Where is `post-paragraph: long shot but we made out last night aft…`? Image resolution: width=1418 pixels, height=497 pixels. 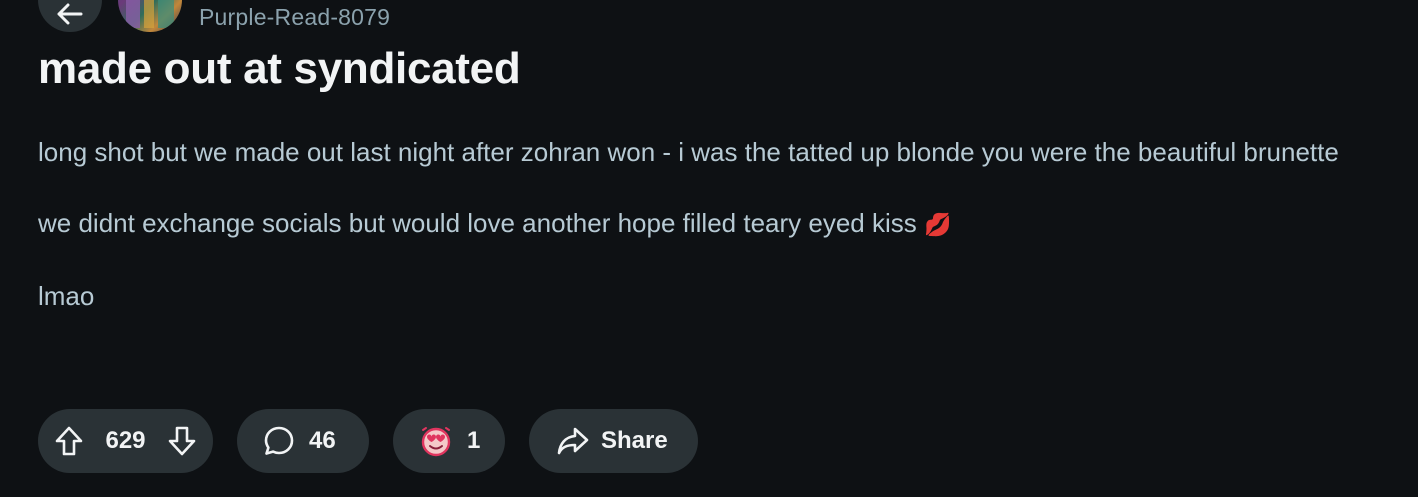
post-paragraph: long shot but we made out last night aft… is located at coordinates (688, 152).